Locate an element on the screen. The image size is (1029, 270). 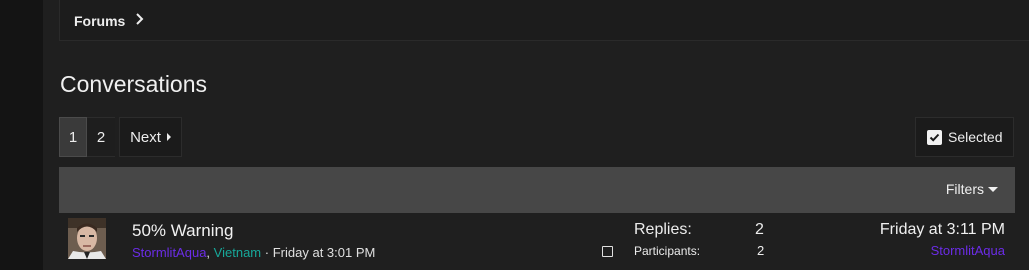
avatar is located at coordinates (87, 238).